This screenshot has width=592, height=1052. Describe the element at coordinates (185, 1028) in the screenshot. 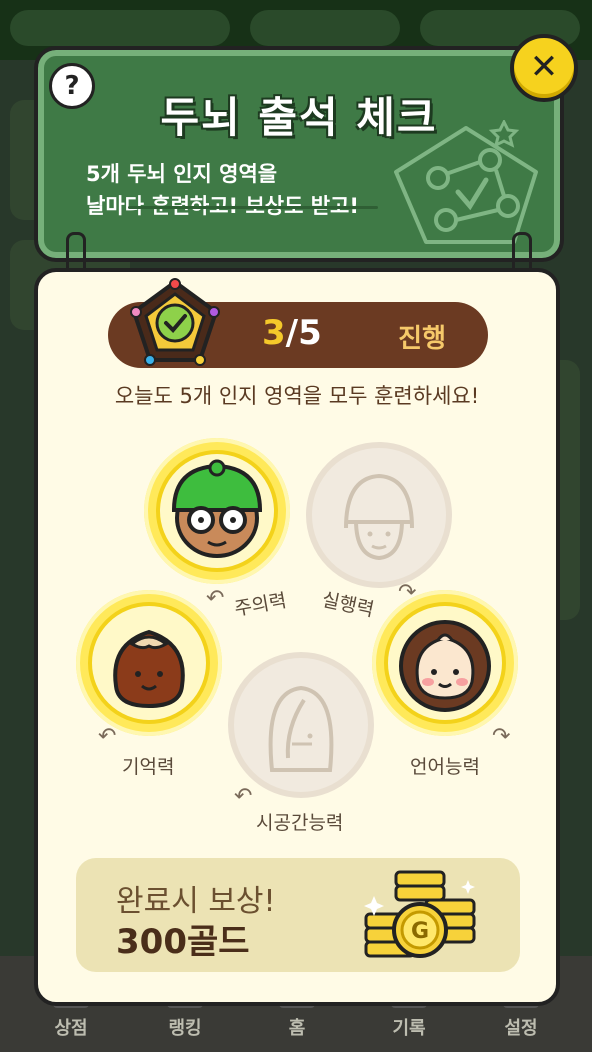

I see `nav-ranking-label: 랭킹` at that location.